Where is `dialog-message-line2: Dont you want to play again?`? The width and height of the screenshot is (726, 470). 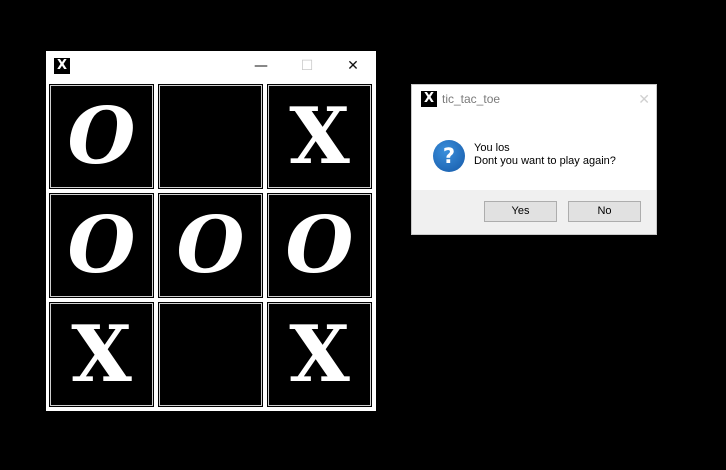
dialog-message-line2: Dont you want to play again? is located at coordinates (545, 161).